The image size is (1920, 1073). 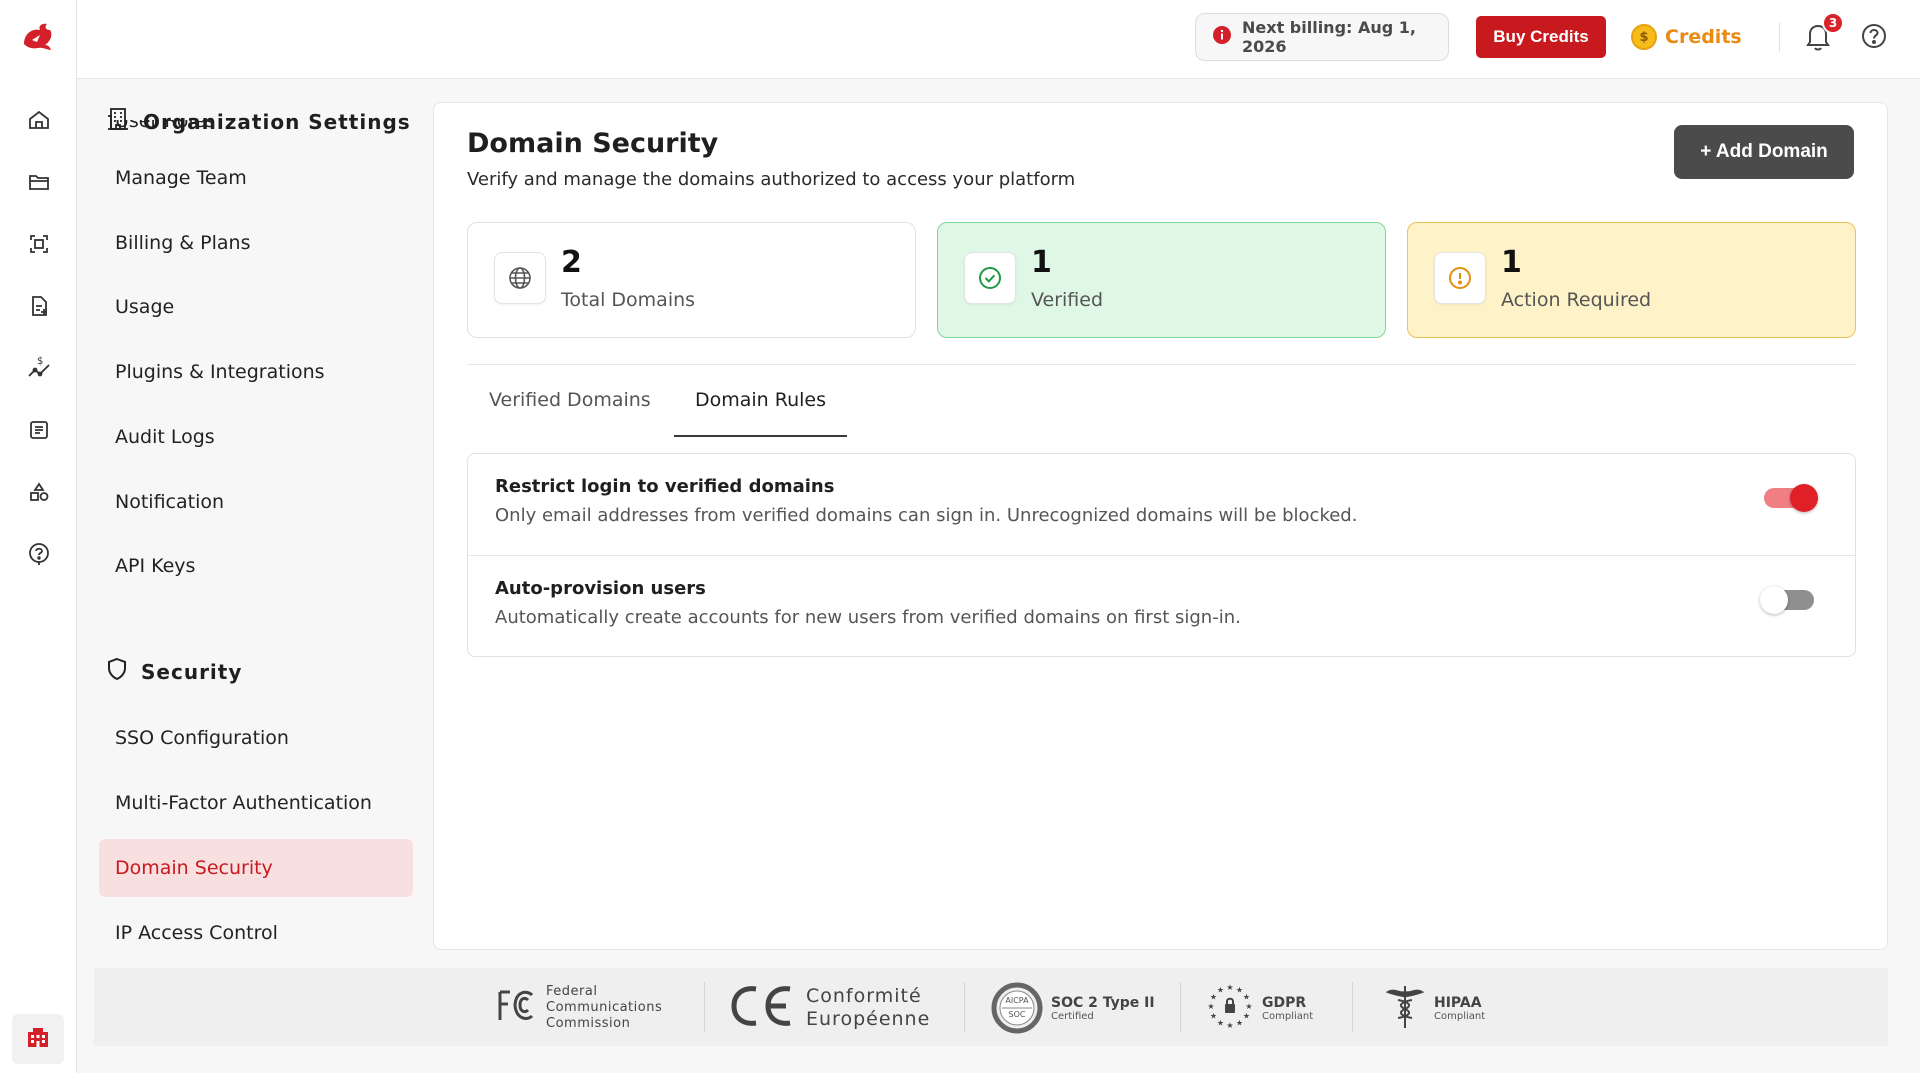 I want to click on shield-icon, so click(x=117, y=671).